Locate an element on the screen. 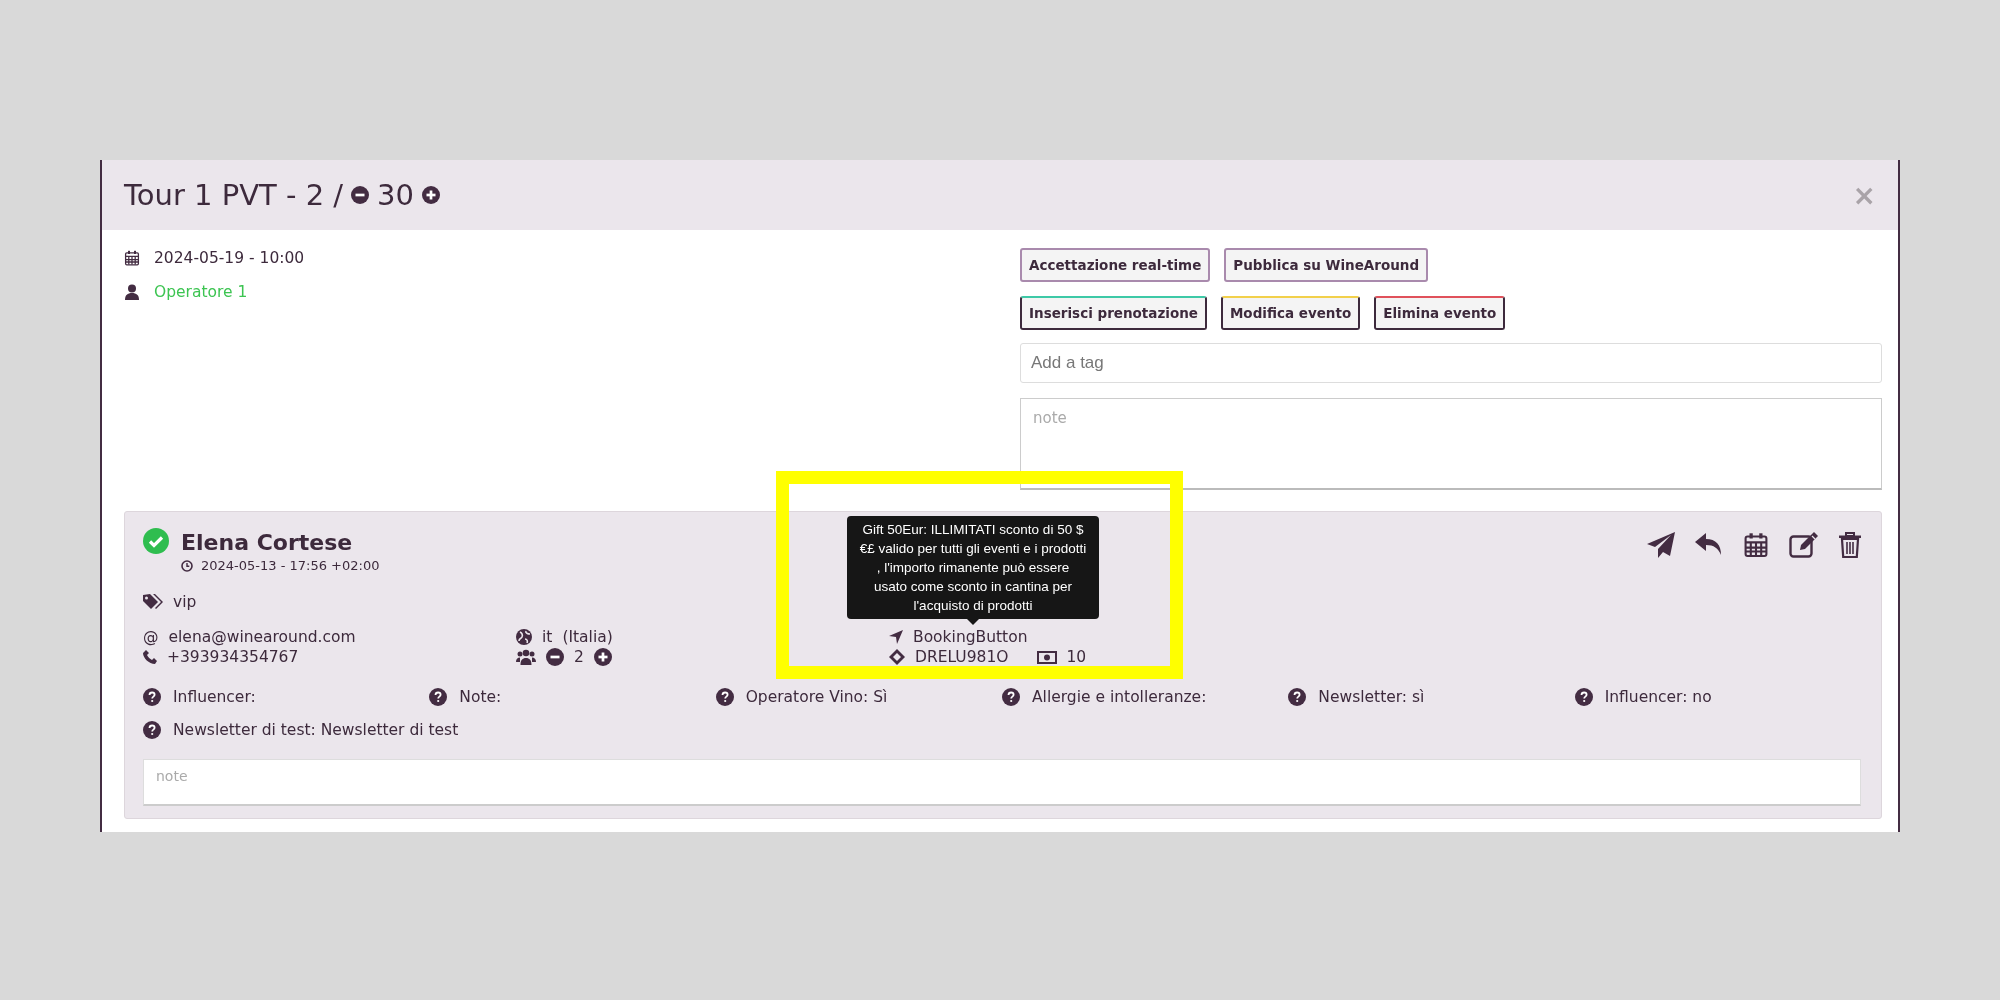  guest-email: elena@winearound.com is located at coordinates (262, 637).